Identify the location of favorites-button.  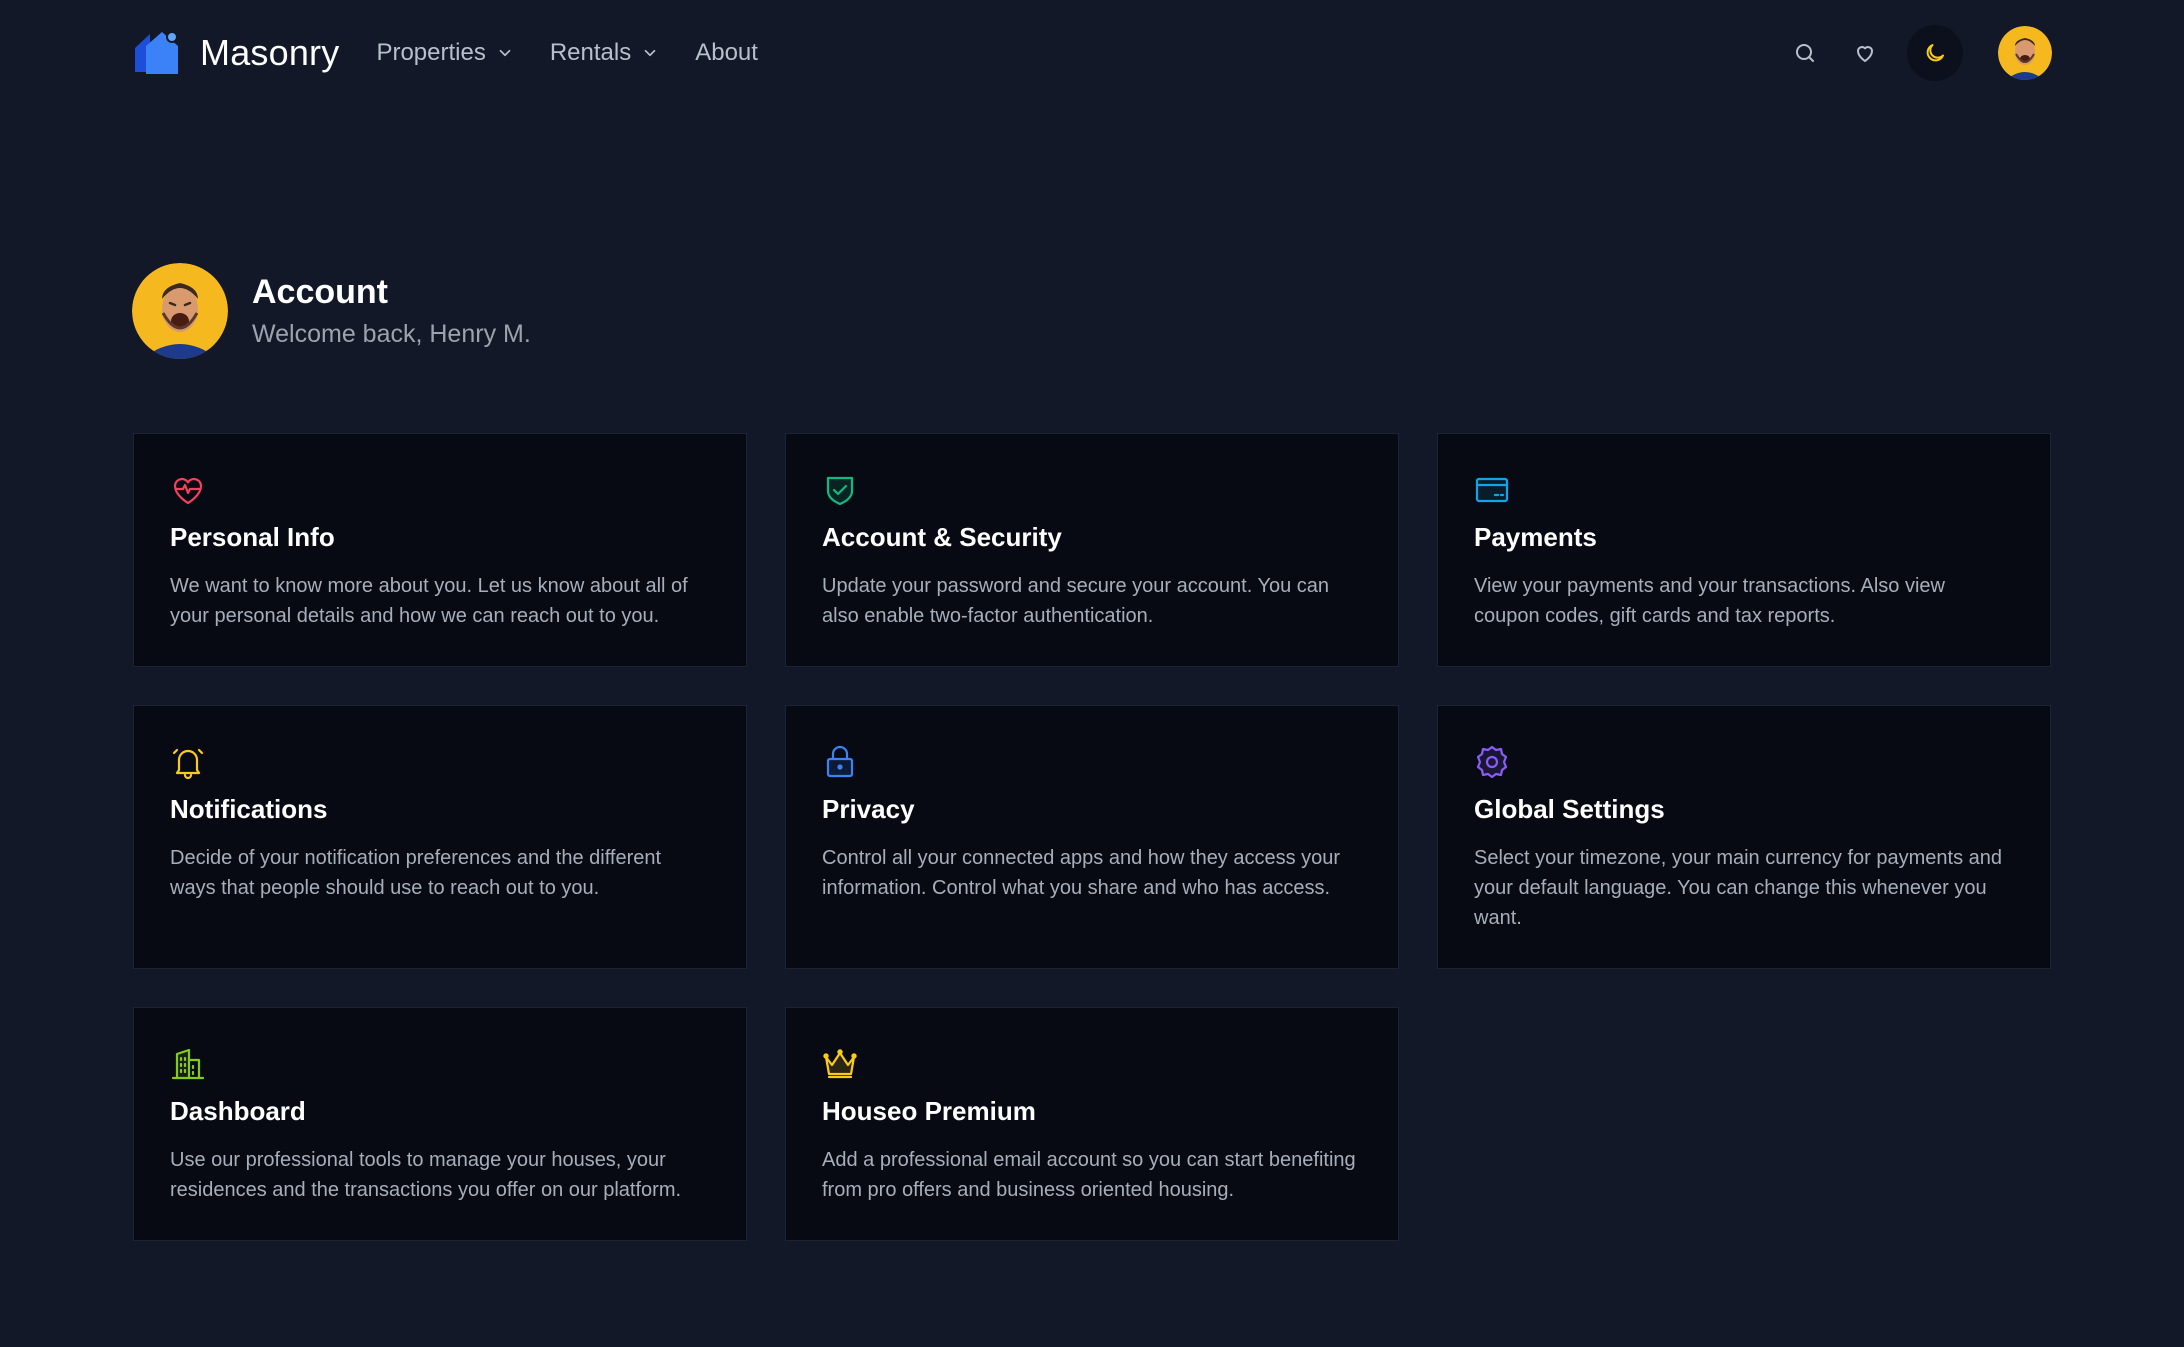
(1865, 53).